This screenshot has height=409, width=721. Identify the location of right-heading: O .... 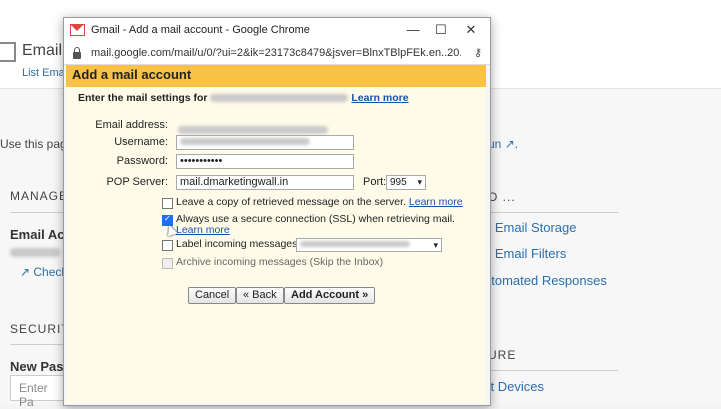
(502, 197).